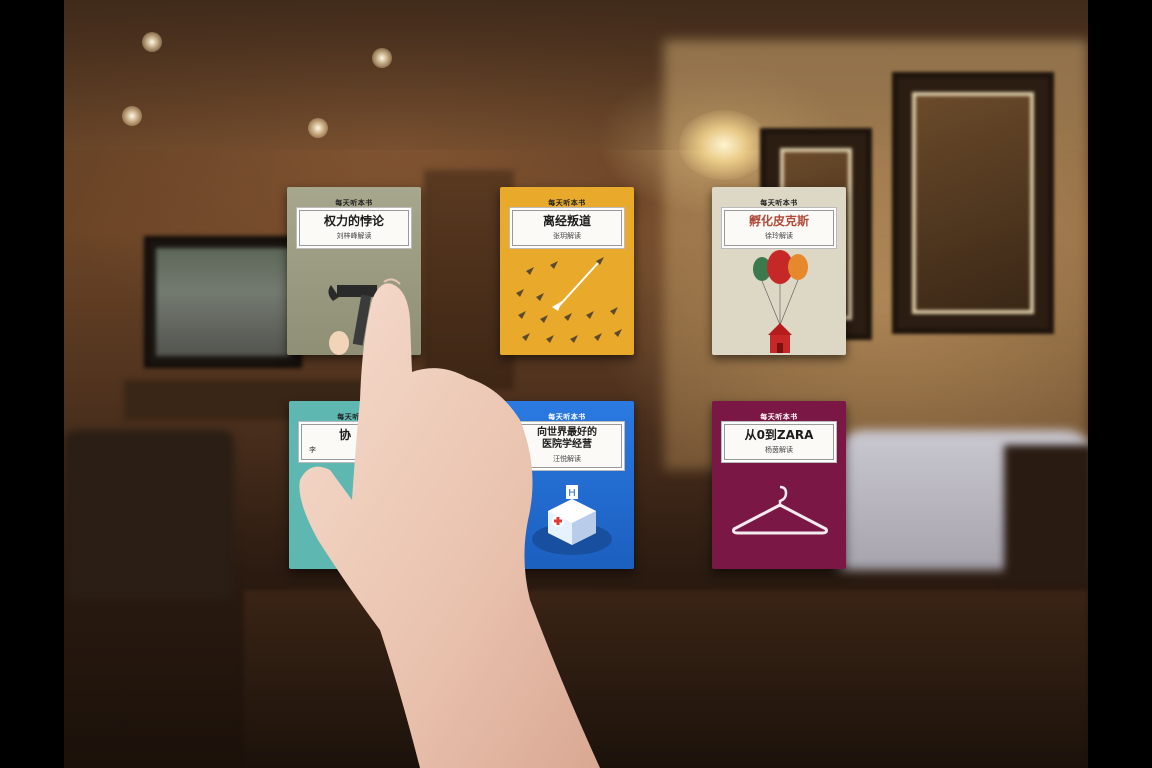  I want to click on book-title: 协, so click(345, 435).